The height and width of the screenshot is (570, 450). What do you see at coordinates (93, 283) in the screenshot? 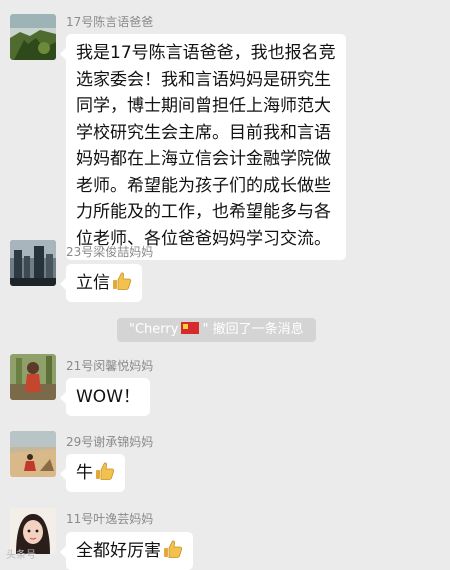
I see `message-text: 立信` at bounding box center [93, 283].